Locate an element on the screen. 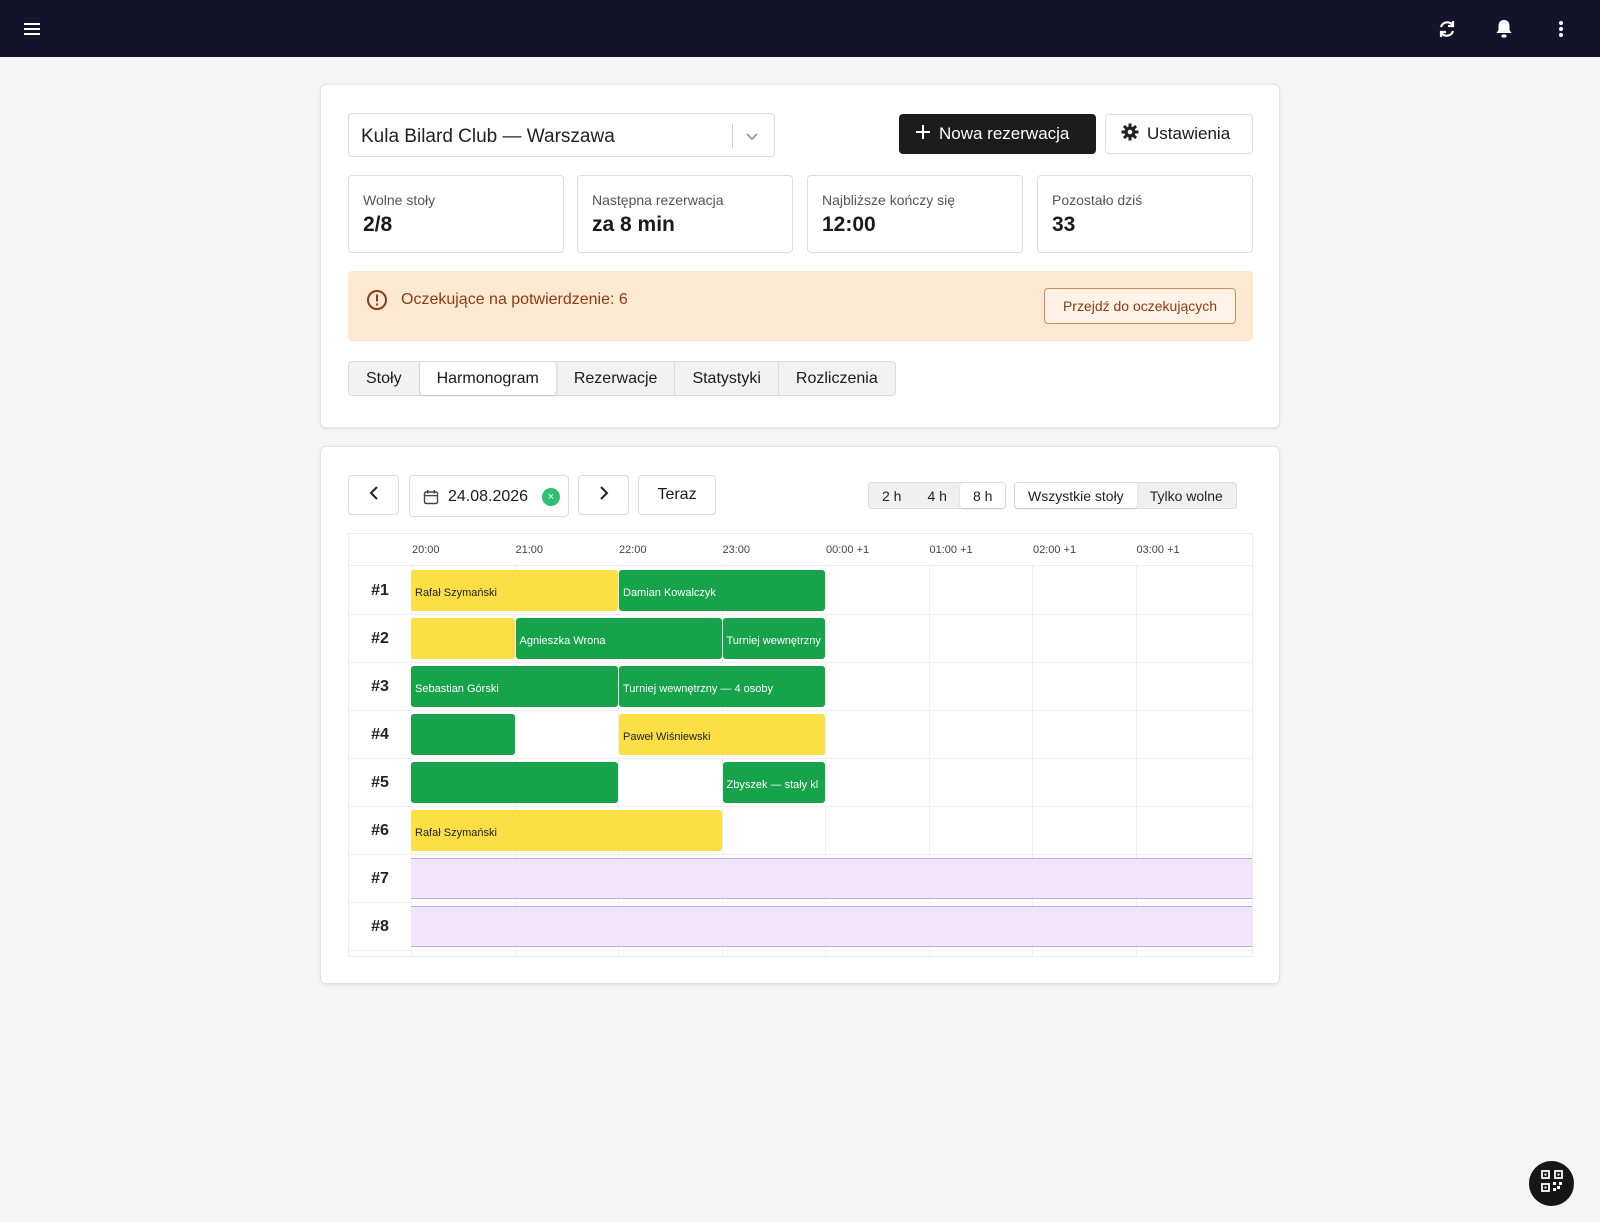 The height and width of the screenshot is (1222, 1600). table-row: #7 is located at coordinates (800, 878).